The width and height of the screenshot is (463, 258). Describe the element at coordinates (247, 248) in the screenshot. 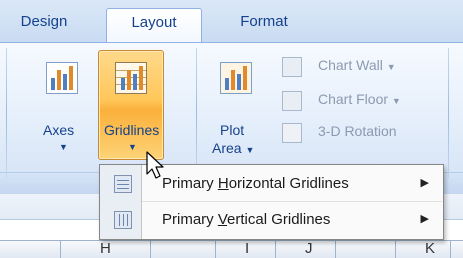

I see `column-header-i: I` at that location.